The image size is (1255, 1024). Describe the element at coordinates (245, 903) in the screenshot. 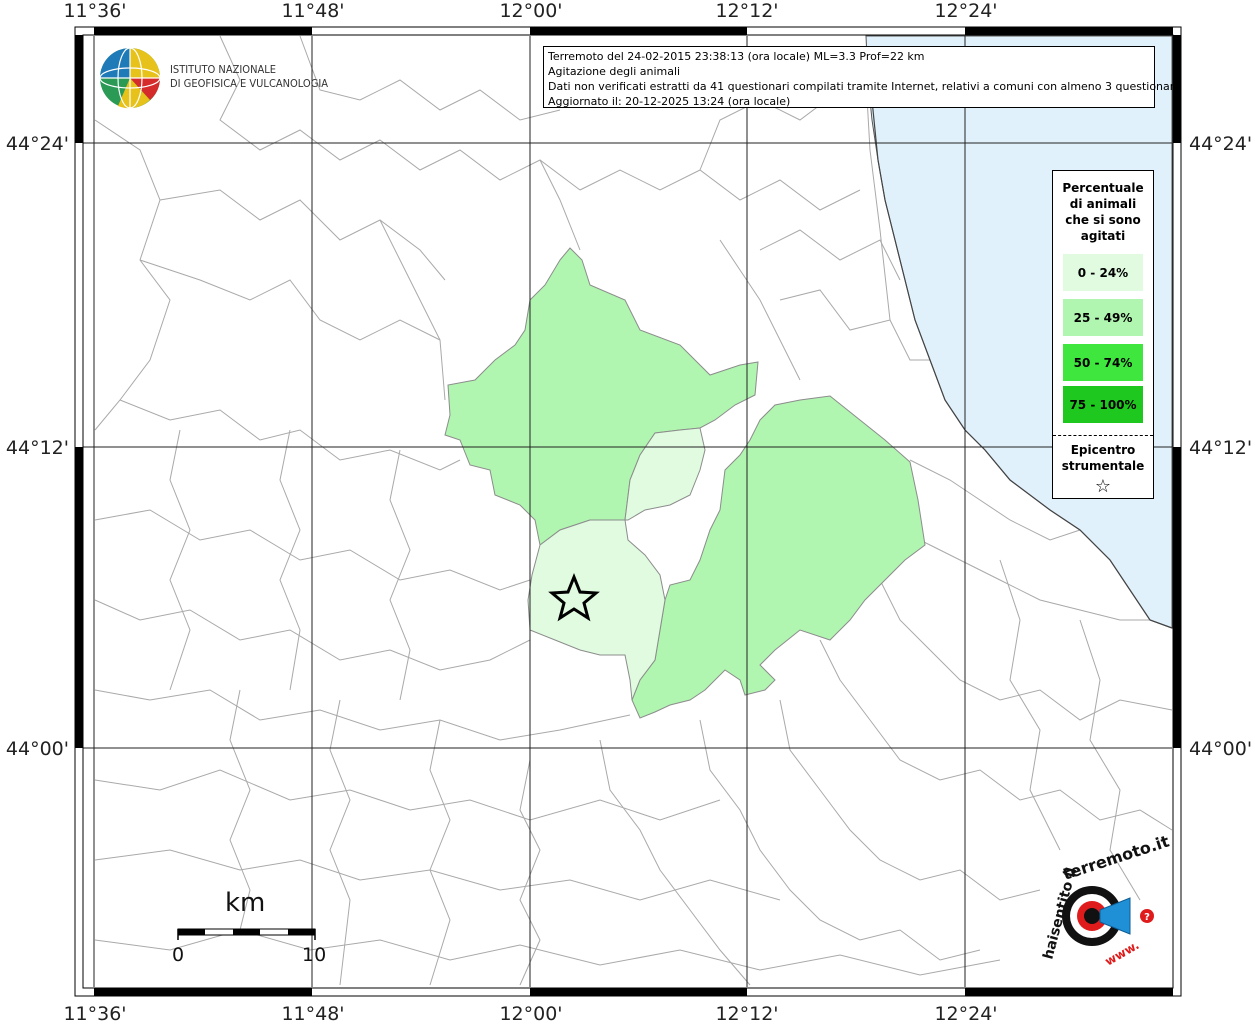

I see `scale-unit: km` at that location.